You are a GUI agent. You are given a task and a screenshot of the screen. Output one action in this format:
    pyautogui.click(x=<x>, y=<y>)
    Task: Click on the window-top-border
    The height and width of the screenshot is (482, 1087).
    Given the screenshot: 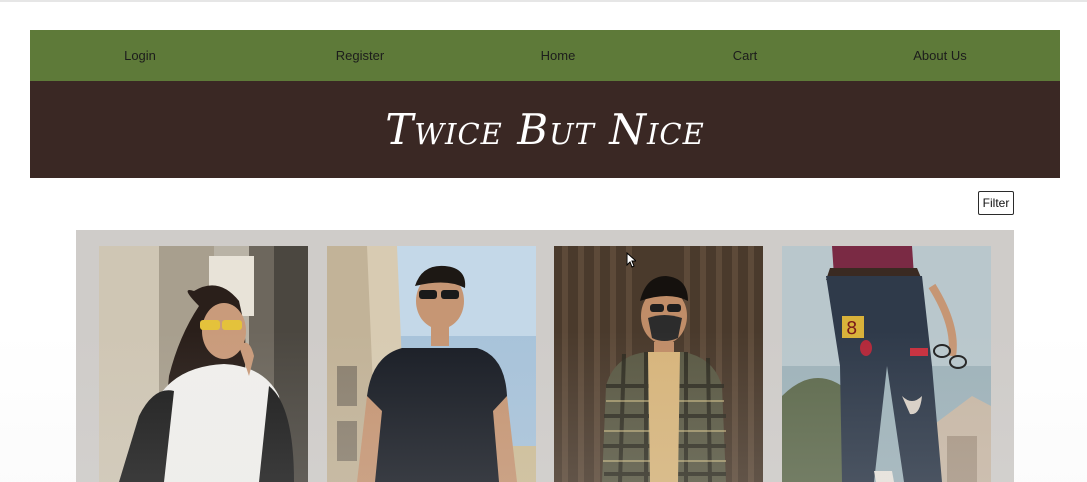 What is the action you would take?
    pyautogui.click(x=543, y=1)
    